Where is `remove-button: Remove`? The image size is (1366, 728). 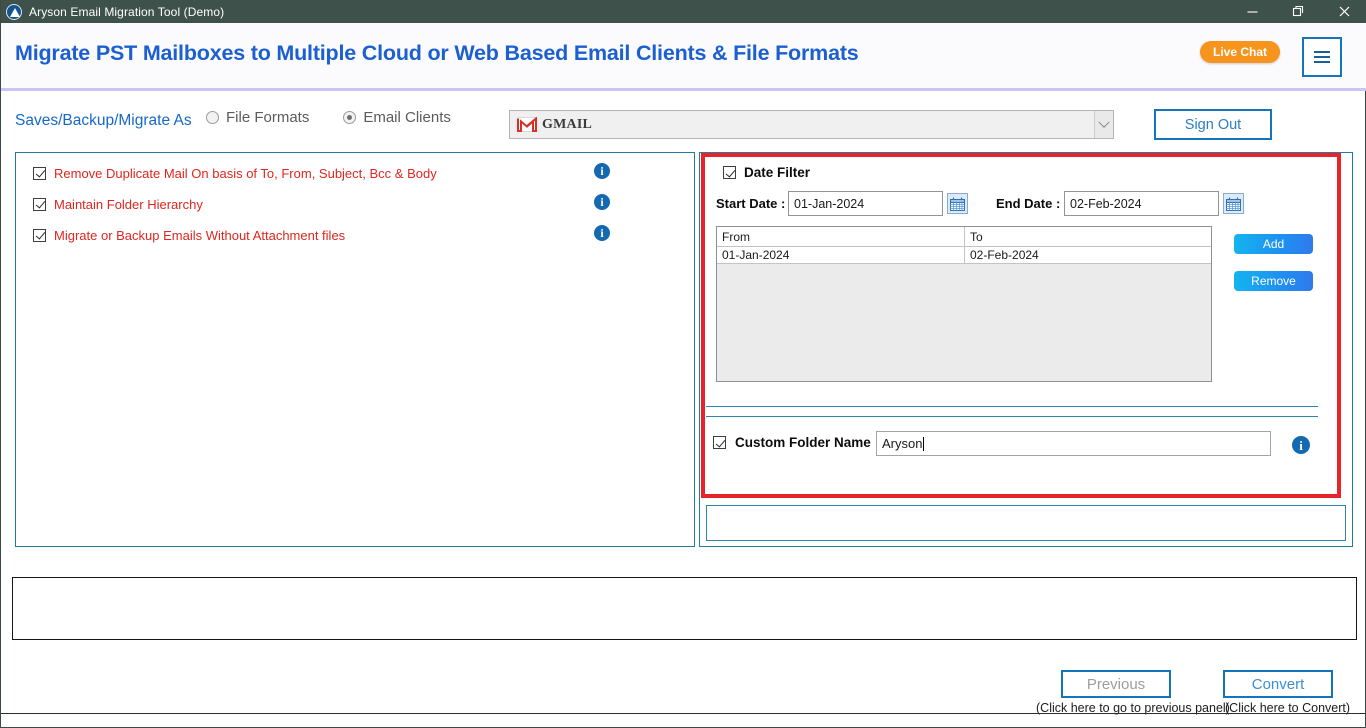 remove-button: Remove is located at coordinates (1273, 281).